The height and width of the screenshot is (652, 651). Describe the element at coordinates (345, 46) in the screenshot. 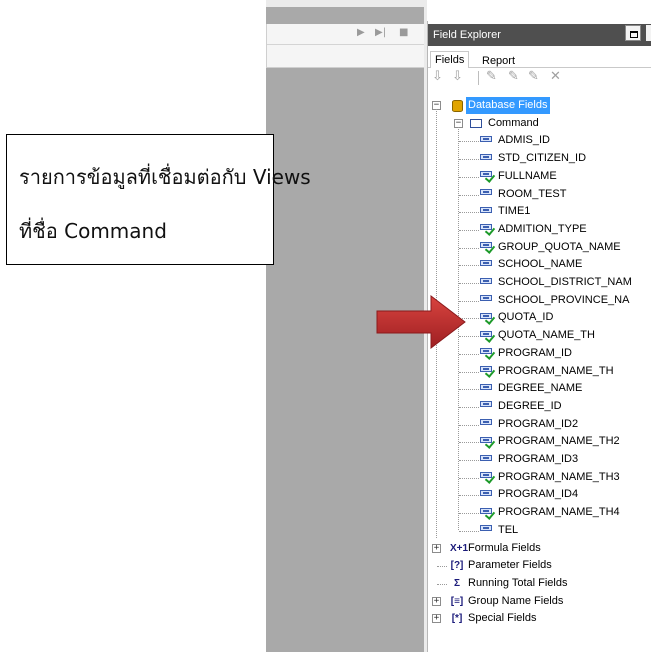

I see `editor-toolbar: ▶ ▶| ■` at that location.